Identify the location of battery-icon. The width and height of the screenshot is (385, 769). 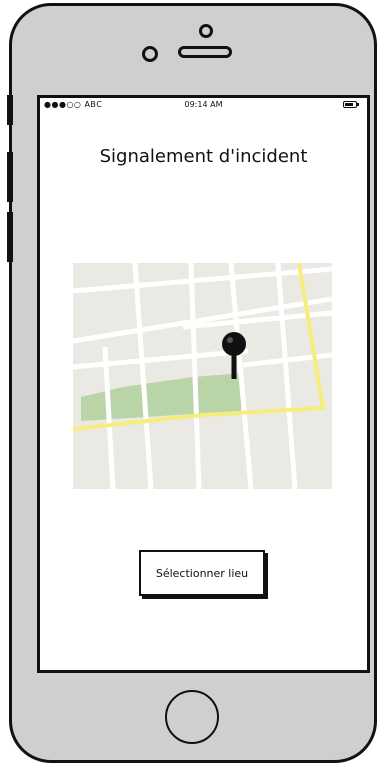
(351, 104).